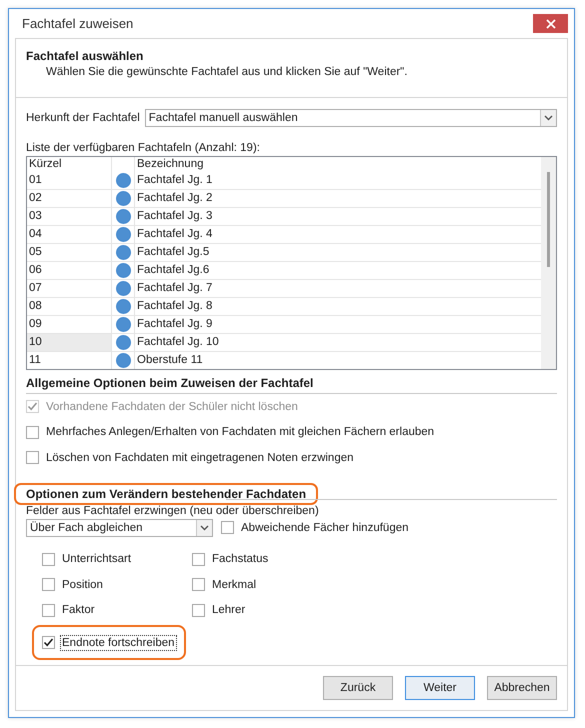 The image size is (585, 728). Describe the element at coordinates (200, 457) in the screenshot. I see `checkbox-label: Löschen von Fachdaten mit eingetragenen Noten erzwingen` at that location.